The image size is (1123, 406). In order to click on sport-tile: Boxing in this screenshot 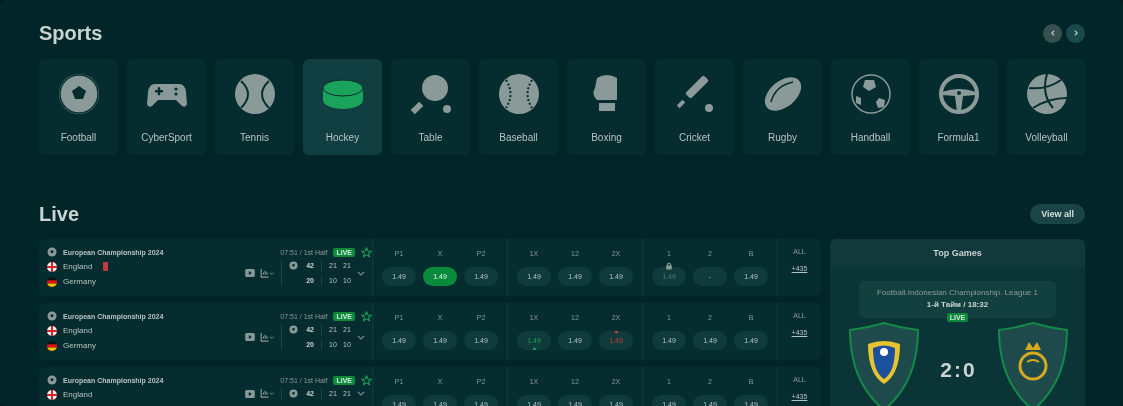, I will do `click(606, 107)`.